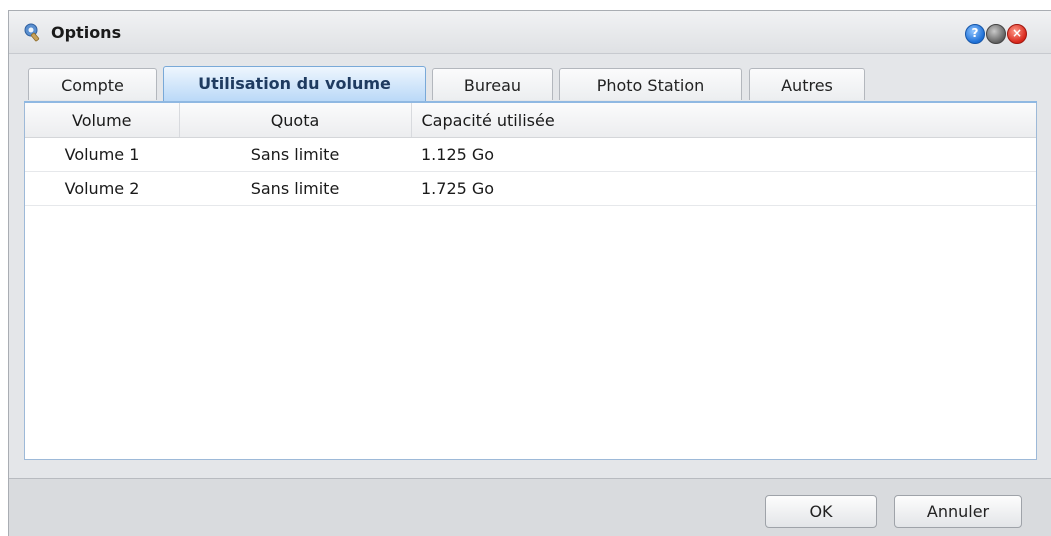 Image resolution: width=1051 pixels, height=536 pixels. What do you see at coordinates (102, 120) in the screenshot?
I see `column-header-volume: Volume` at bounding box center [102, 120].